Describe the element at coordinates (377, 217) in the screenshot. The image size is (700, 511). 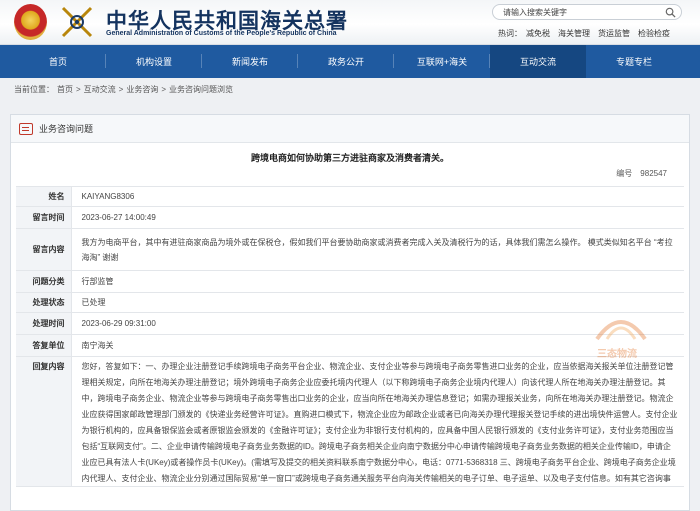
I see `message-time-value: 2023-06-27 14:00:49` at that location.